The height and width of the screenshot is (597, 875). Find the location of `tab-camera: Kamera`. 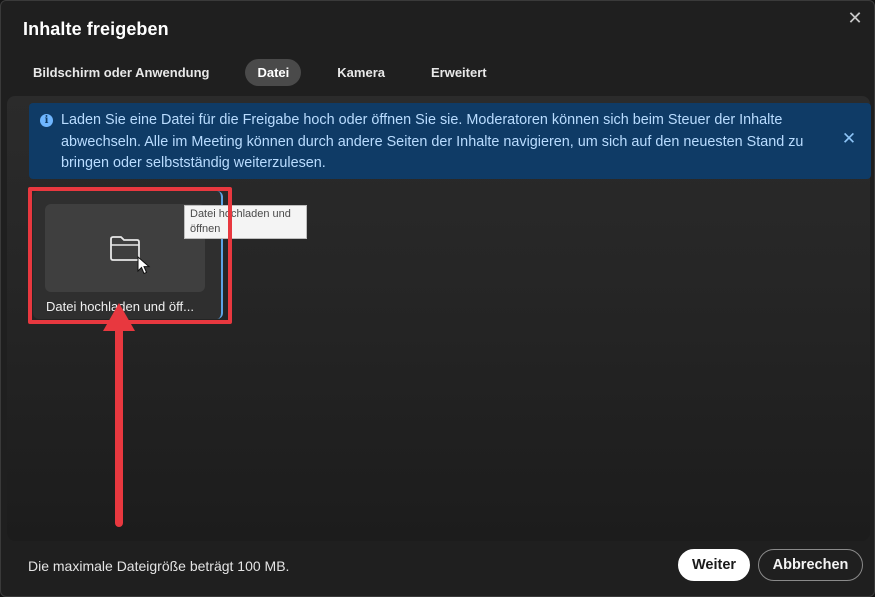

tab-camera: Kamera is located at coordinates (361, 72).